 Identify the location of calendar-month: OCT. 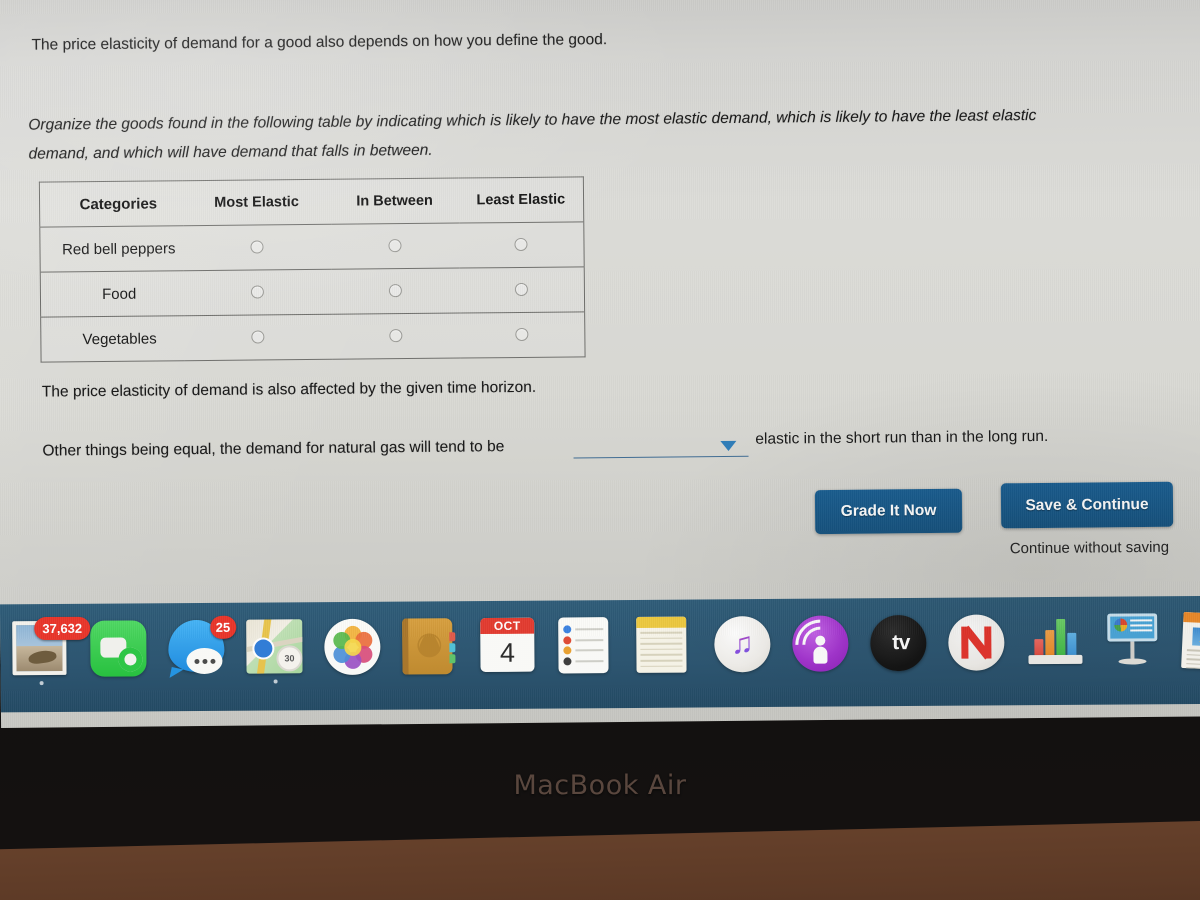
(507, 626).